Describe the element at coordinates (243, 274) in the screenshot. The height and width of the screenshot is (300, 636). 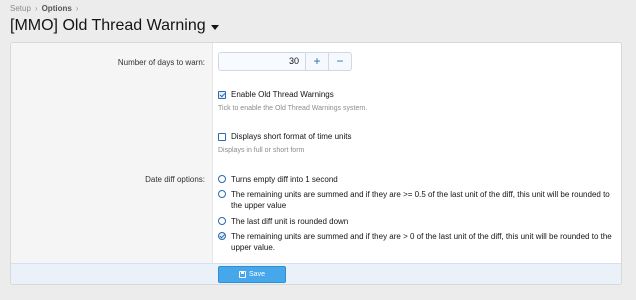
I see `save-icon` at that location.